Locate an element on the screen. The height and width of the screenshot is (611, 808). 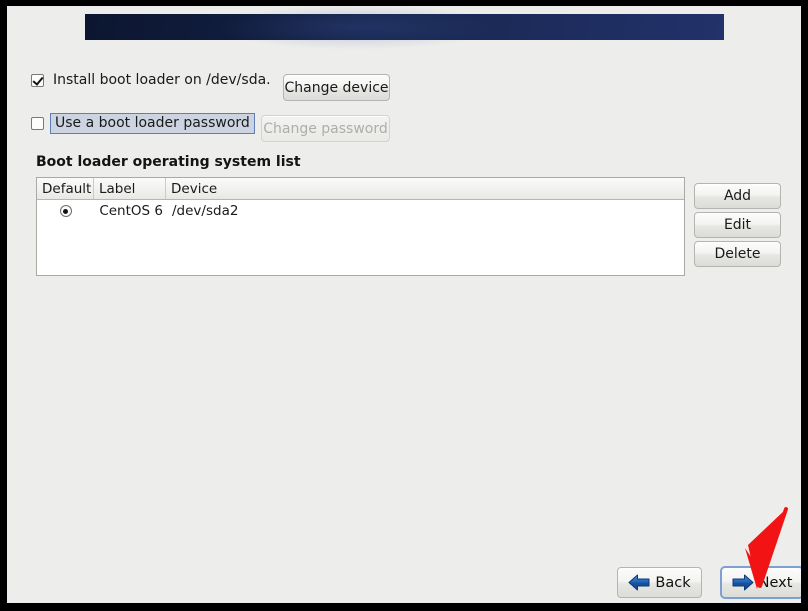
edit-button: Edit is located at coordinates (737, 225).